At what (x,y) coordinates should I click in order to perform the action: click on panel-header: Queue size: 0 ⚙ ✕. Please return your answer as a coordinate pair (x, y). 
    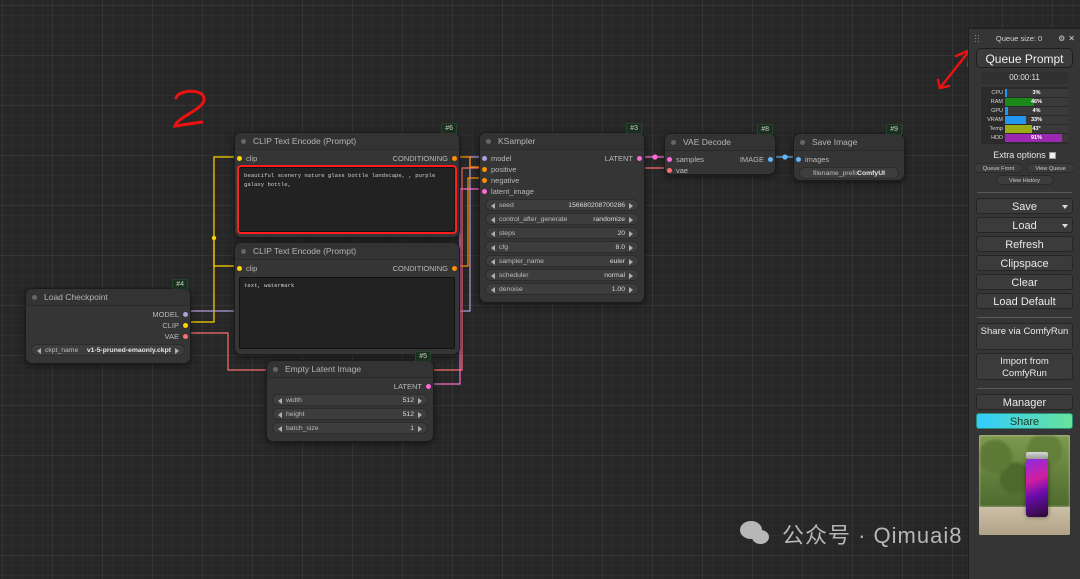
    Looking at the image, I should click on (1024, 38).